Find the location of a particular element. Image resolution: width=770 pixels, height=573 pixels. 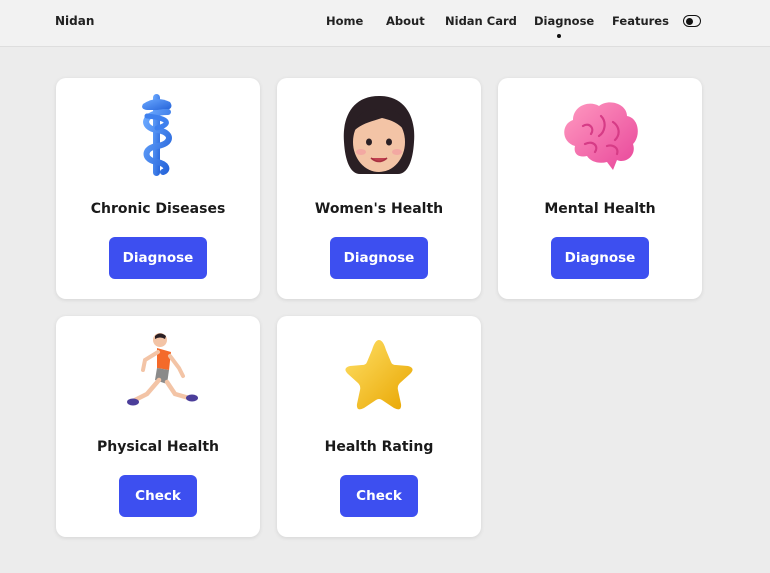

nav-item-diagnose: Diagnose is located at coordinates (564, 21).